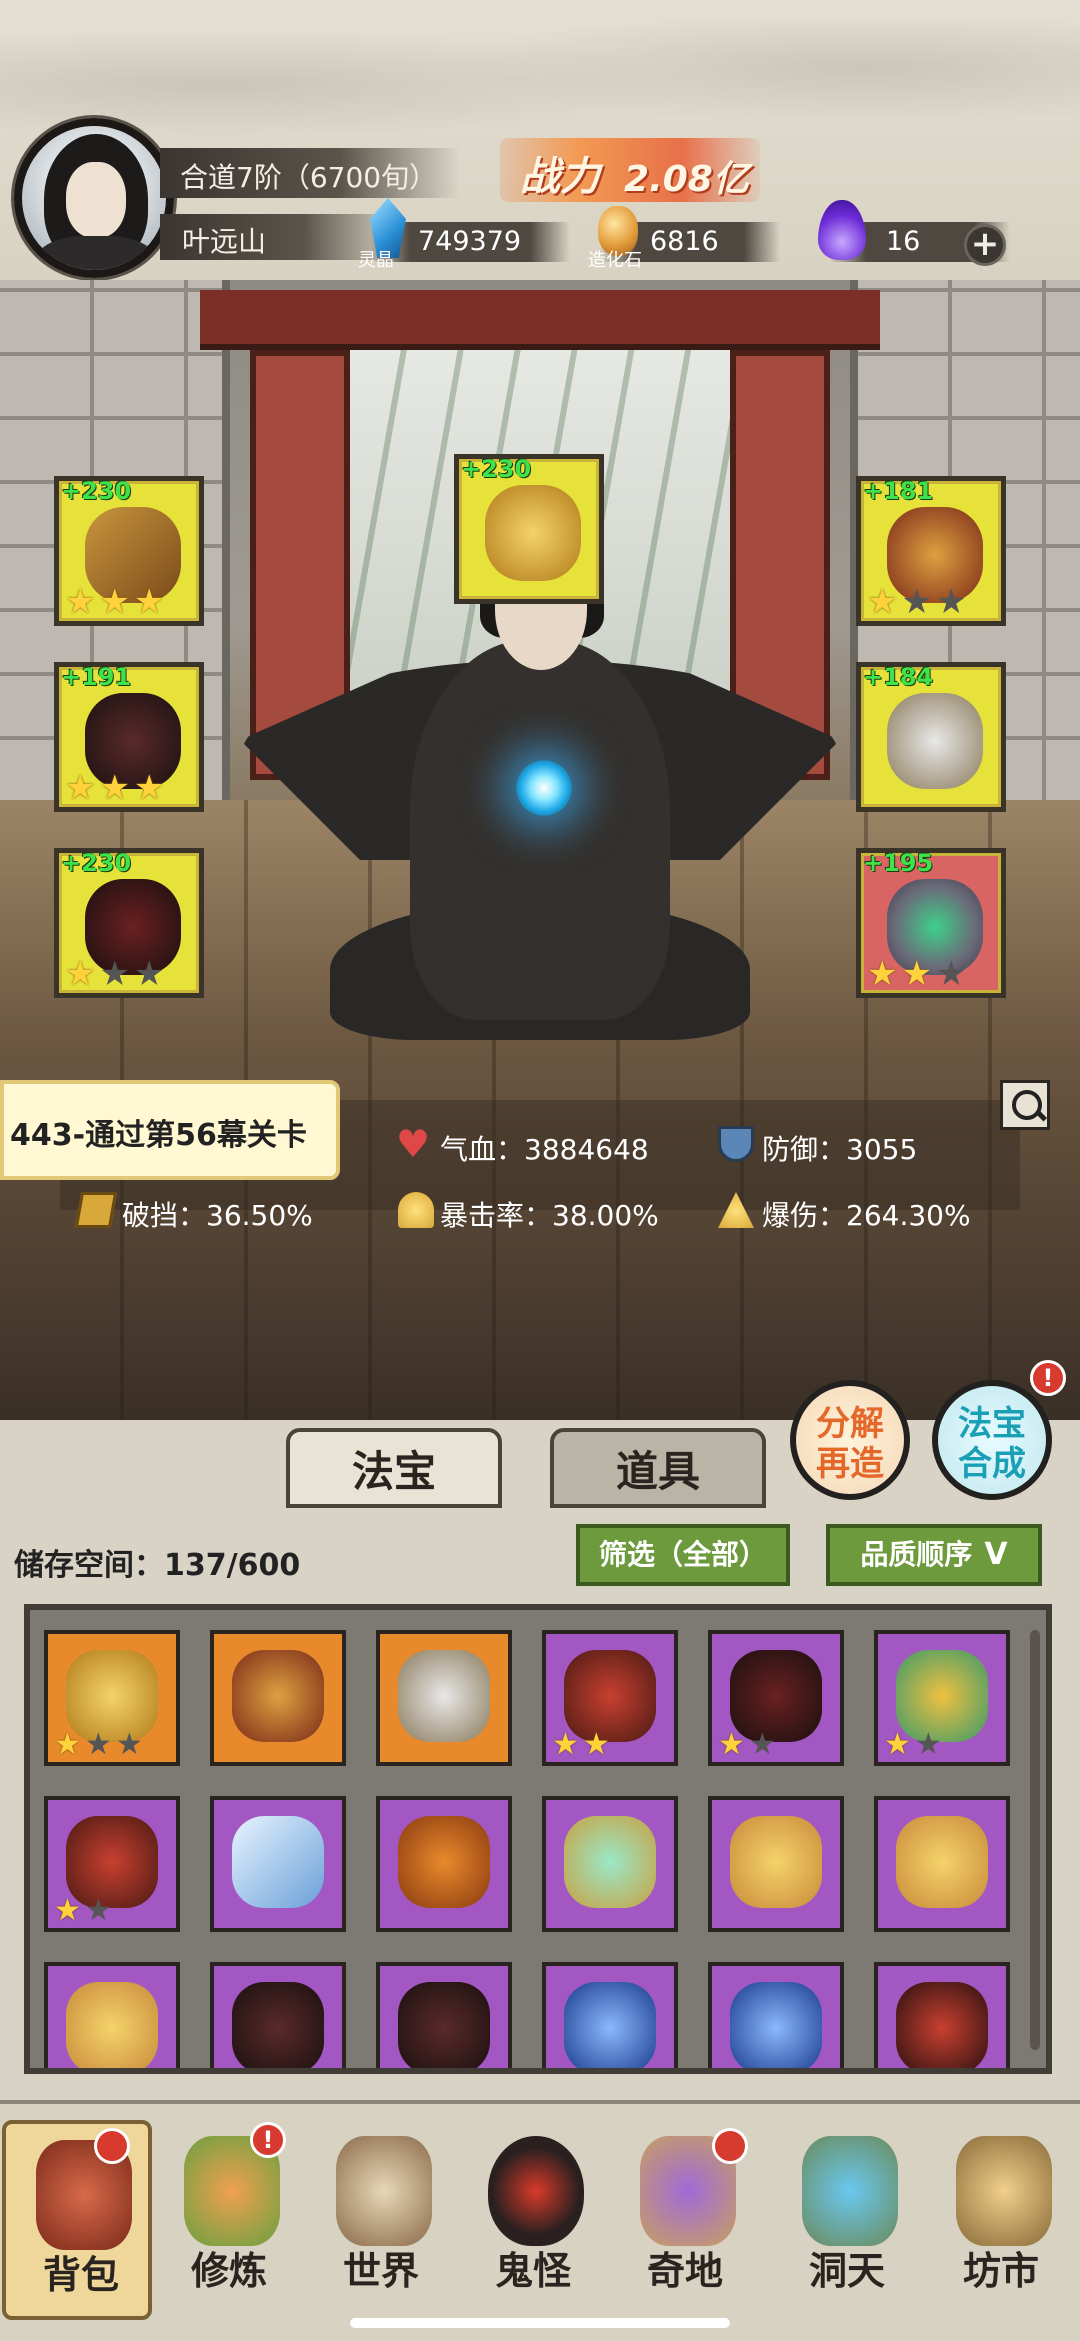 The width and height of the screenshot is (1080, 2341). I want to click on nav-label: 鬼怪, so click(532, 2271).